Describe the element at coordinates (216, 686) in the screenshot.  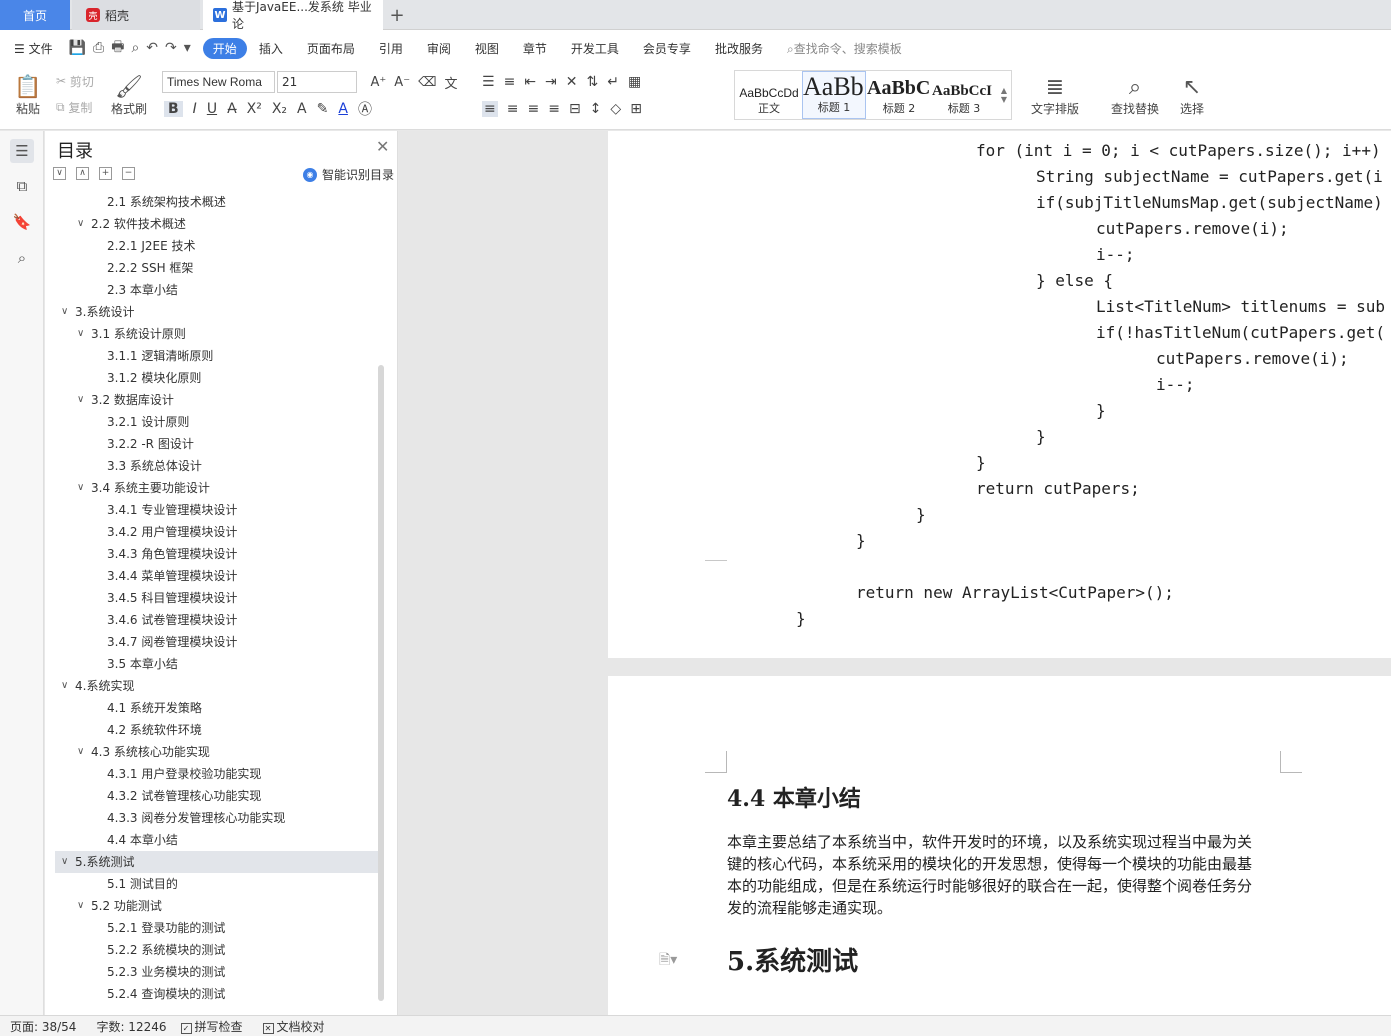
I see `toc-item: ∨ 4.系统实现` at that location.